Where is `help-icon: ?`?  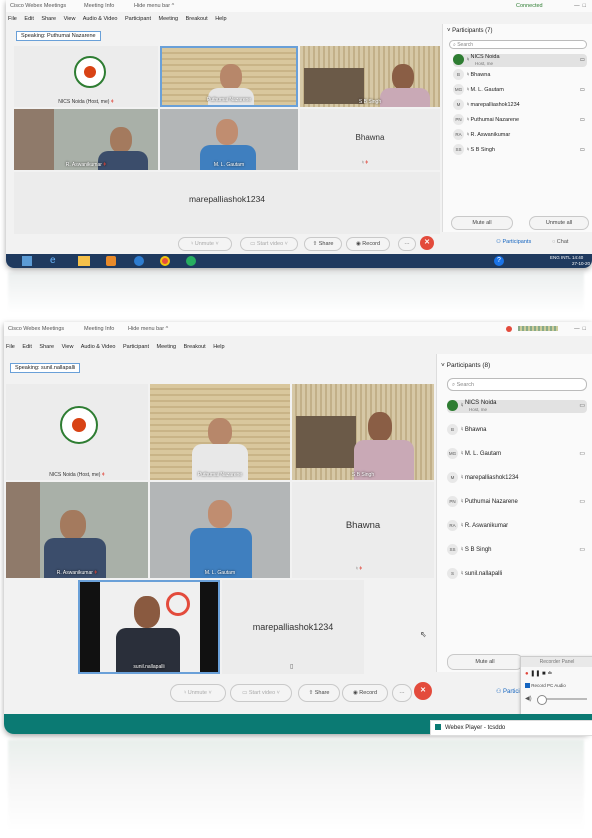 help-icon: ? is located at coordinates (499, 261).